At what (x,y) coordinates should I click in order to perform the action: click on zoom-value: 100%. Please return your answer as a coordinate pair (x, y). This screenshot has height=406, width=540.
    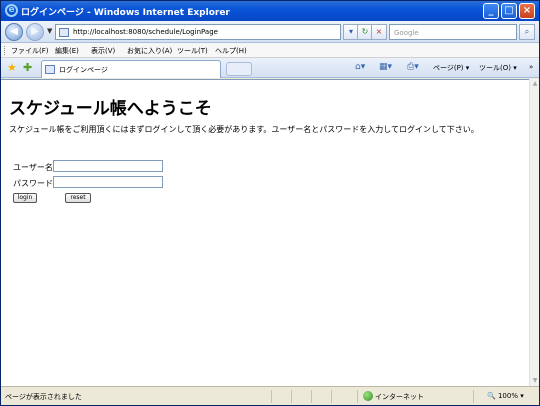
    Looking at the image, I should click on (507, 396).